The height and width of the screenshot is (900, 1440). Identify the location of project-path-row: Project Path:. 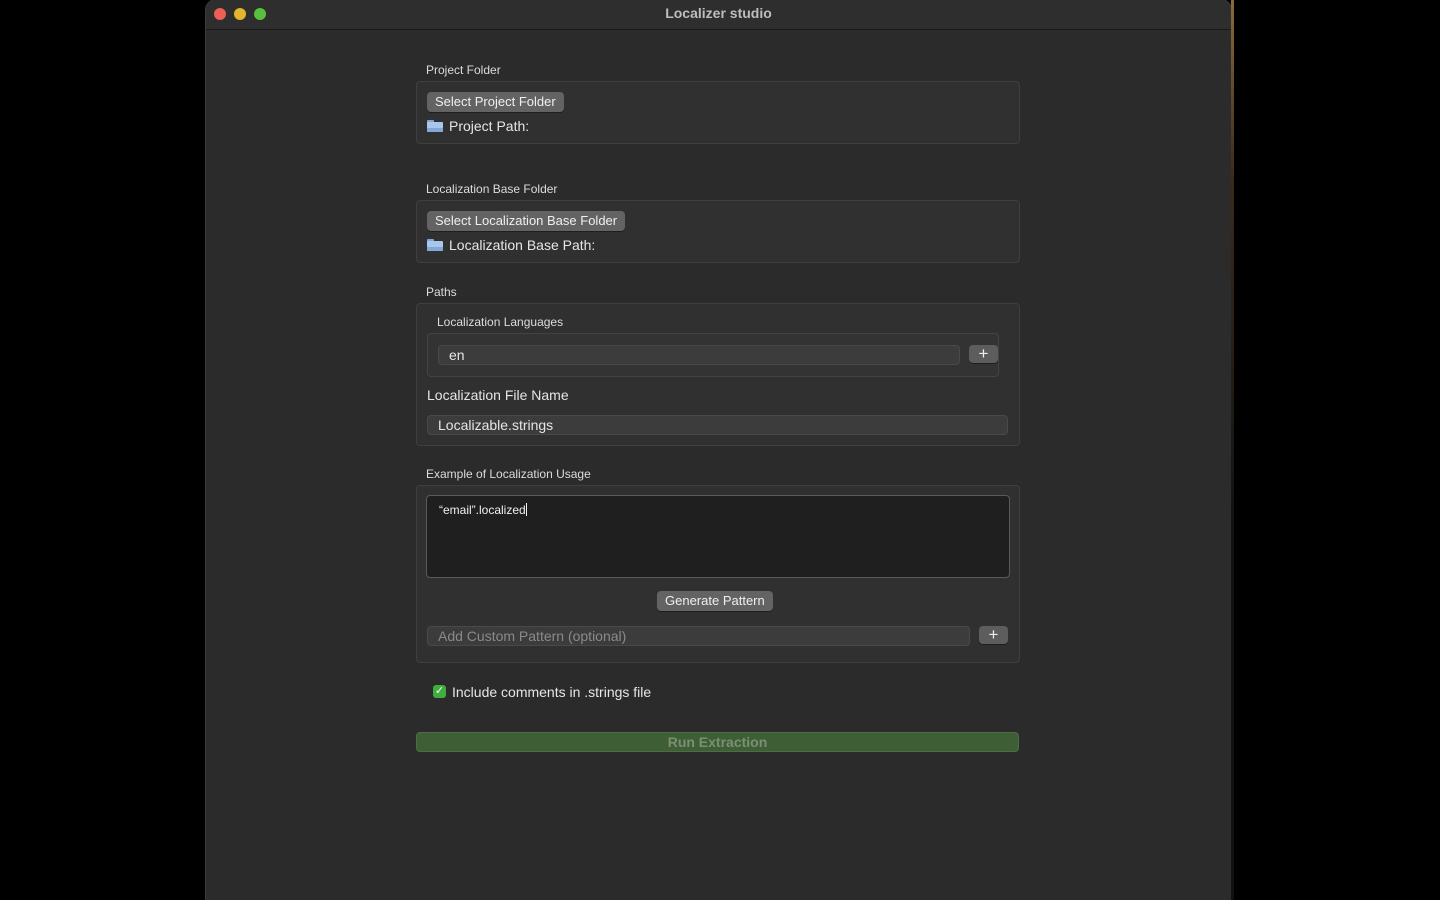
(478, 126).